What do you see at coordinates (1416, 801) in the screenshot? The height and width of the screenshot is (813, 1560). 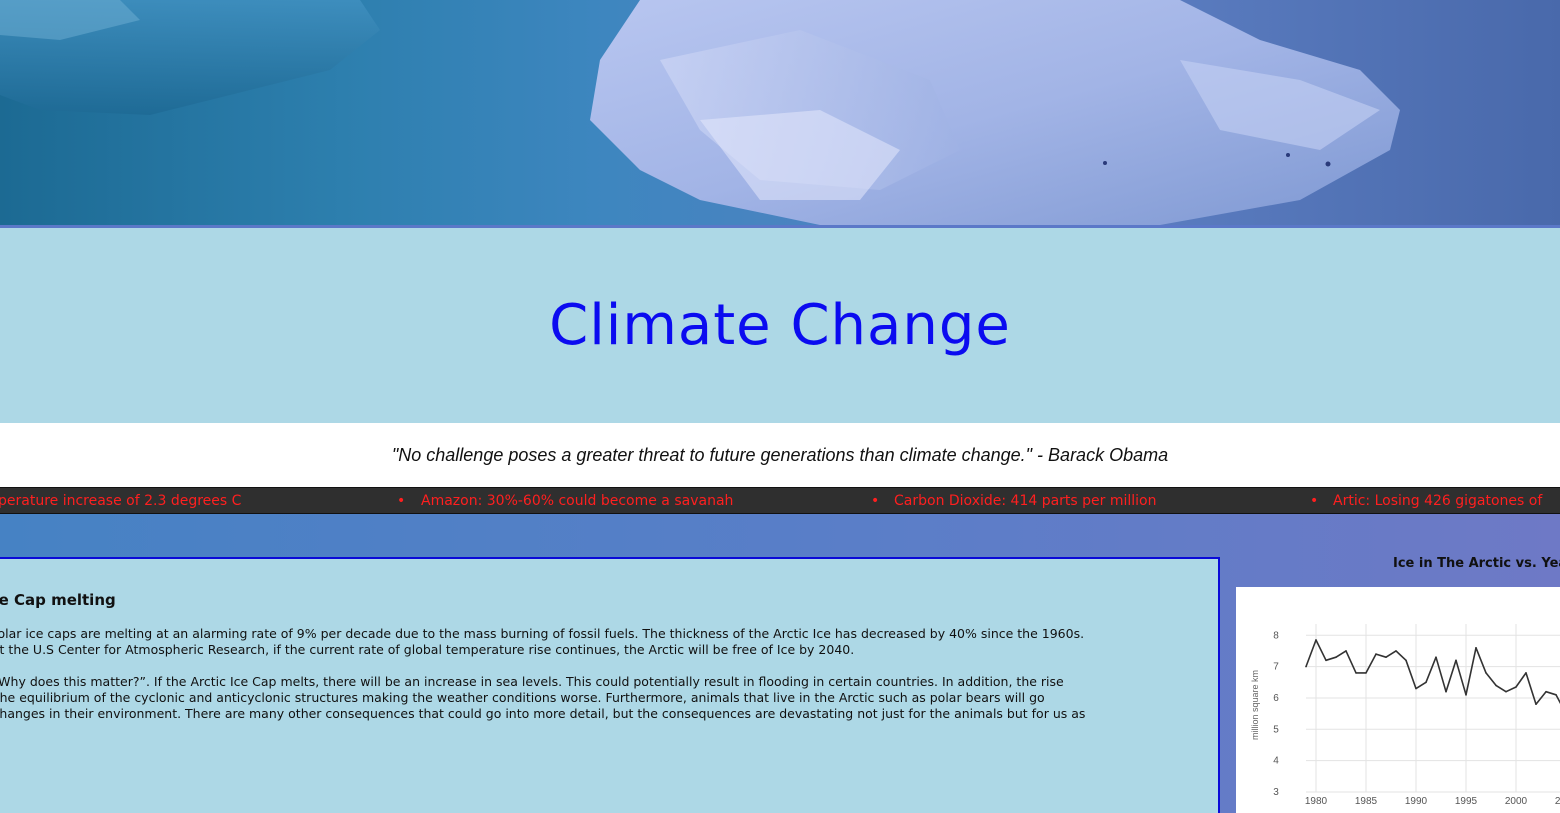 I see `x-tick-label: 1990` at bounding box center [1416, 801].